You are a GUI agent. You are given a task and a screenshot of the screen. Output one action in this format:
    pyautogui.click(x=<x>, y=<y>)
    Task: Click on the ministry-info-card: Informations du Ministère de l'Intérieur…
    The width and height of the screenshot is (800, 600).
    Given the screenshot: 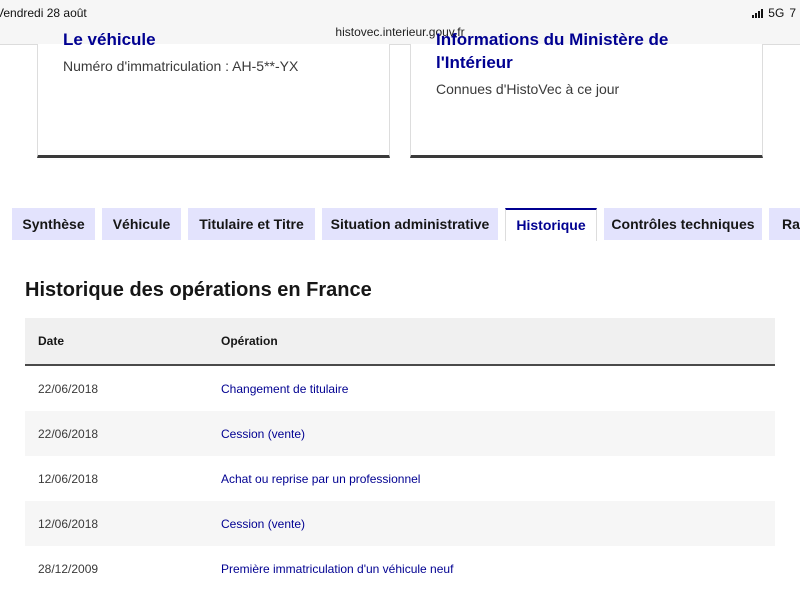 What is the action you would take?
    pyautogui.click(x=586, y=94)
    